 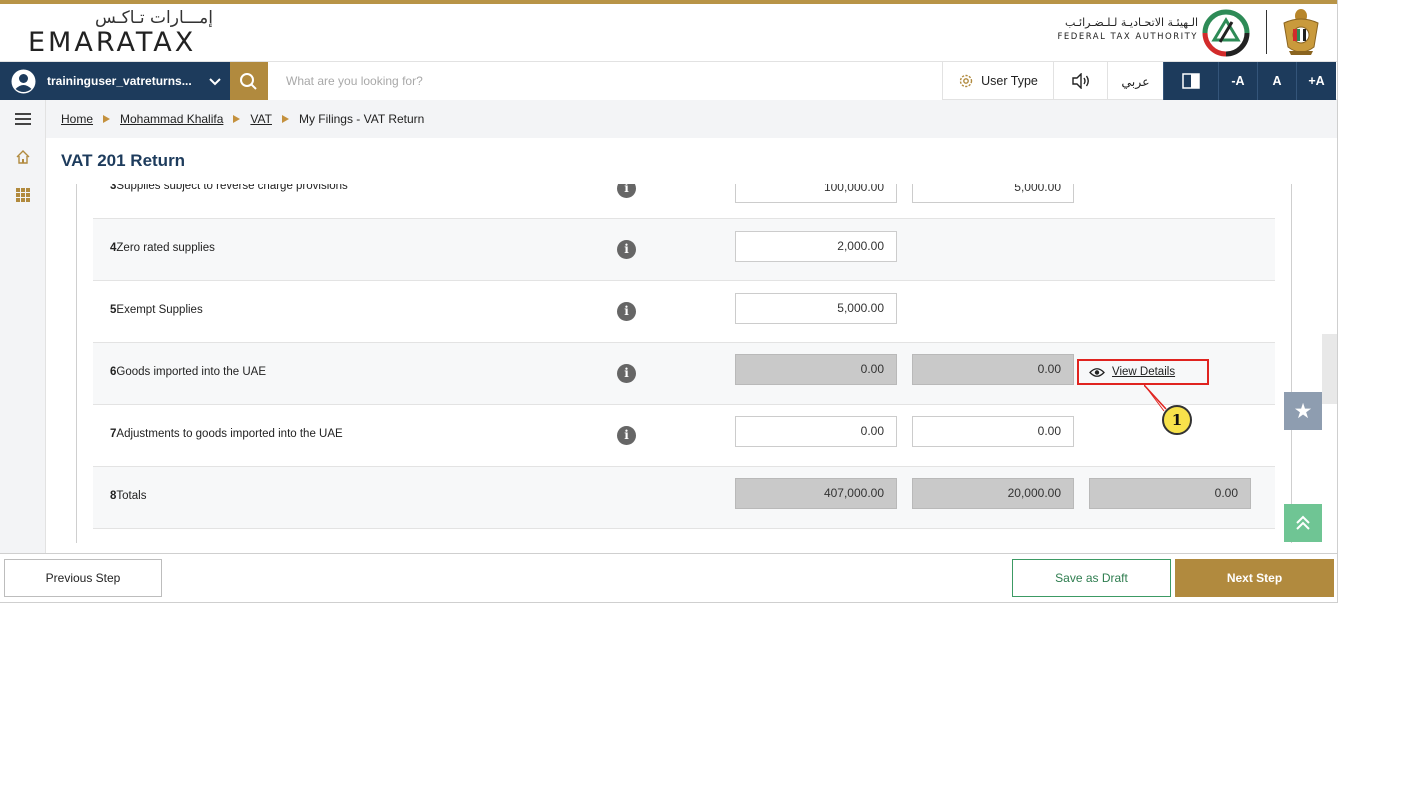 I want to click on contrast-icon, so click(x=1191, y=81).